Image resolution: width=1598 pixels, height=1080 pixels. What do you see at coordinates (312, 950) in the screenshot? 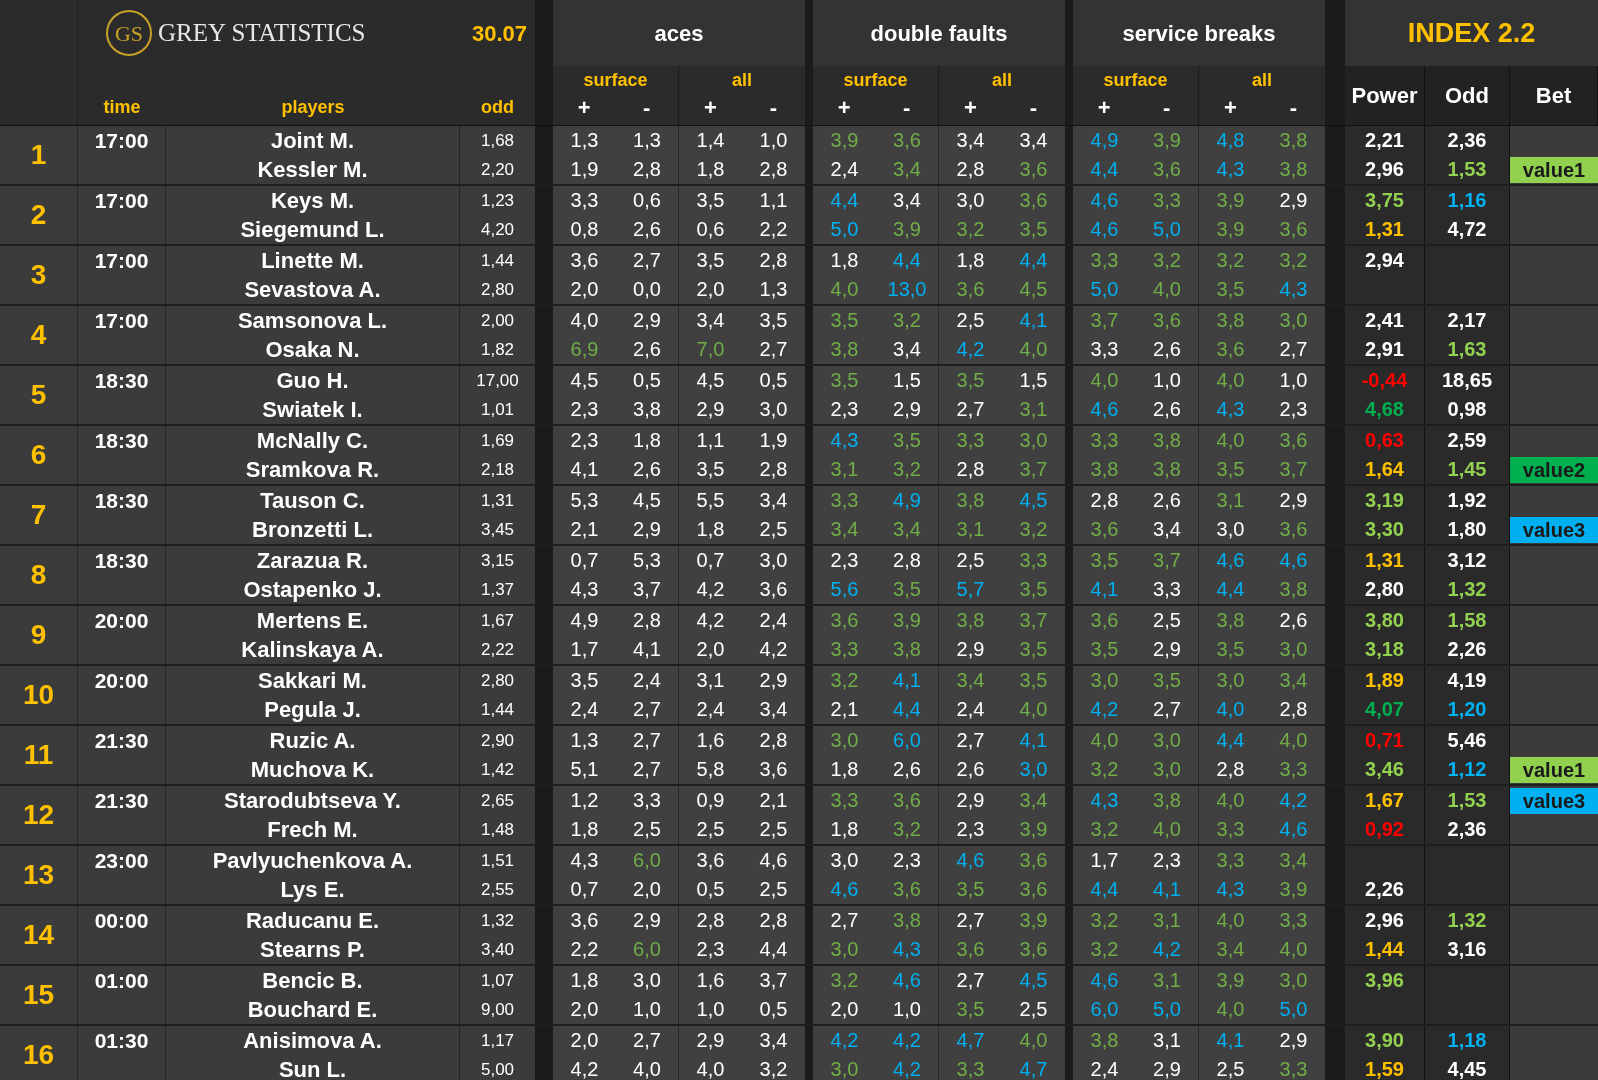
I see `player-name: Stearns P.` at bounding box center [312, 950].